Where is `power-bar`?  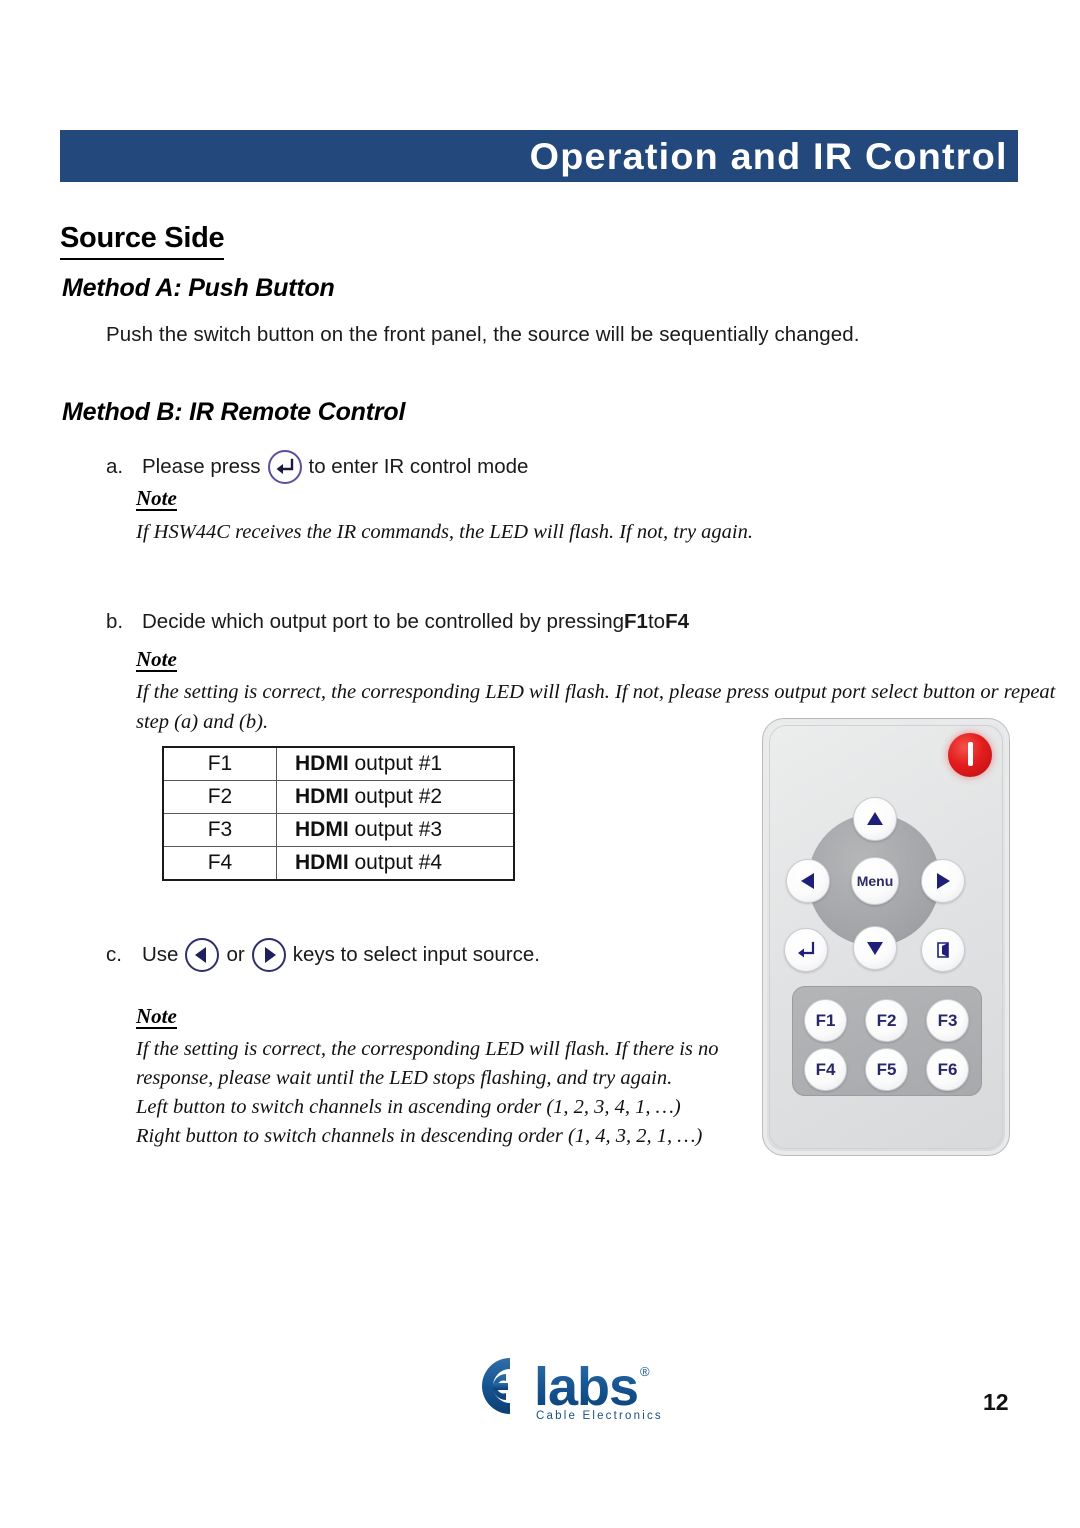
power-bar is located at coordinates (970, 754).